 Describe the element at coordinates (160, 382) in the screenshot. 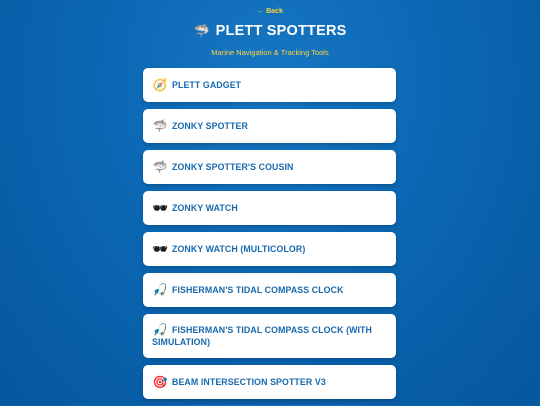

I see `target-icon: 🎯` at that location.